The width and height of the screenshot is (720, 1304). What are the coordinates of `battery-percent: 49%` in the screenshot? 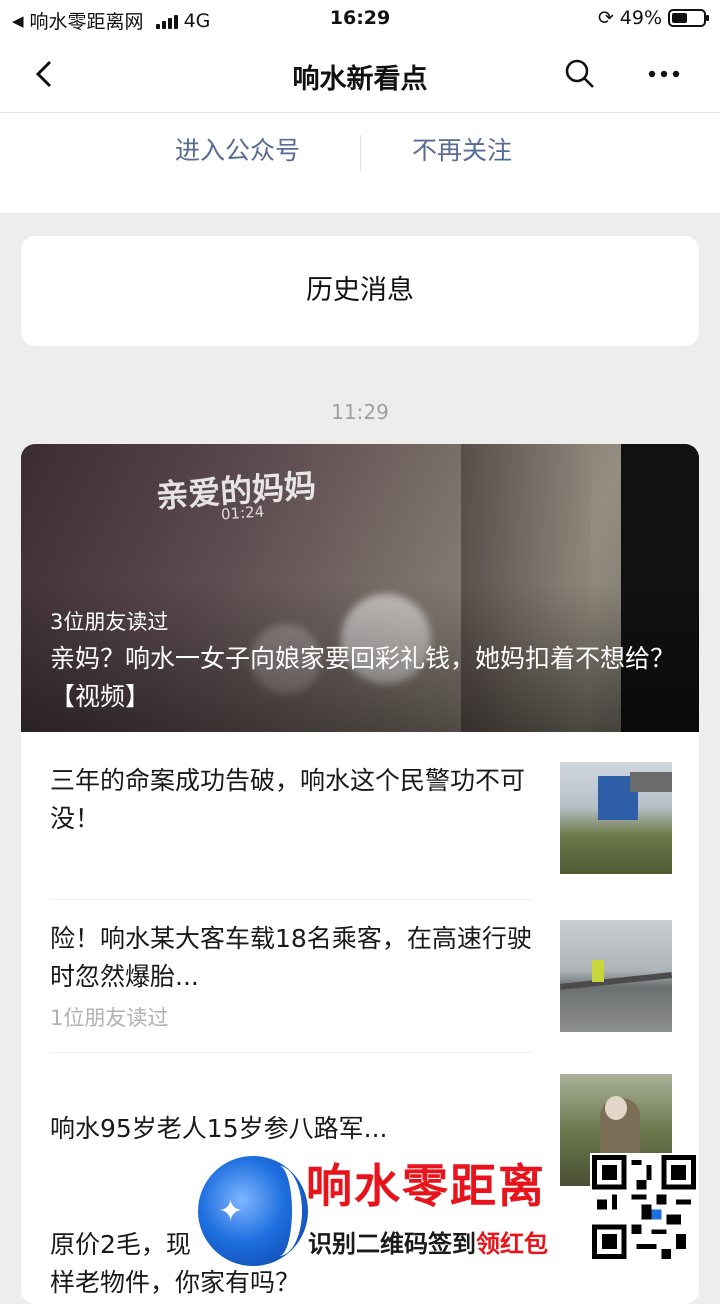 It's located at (640, 18).